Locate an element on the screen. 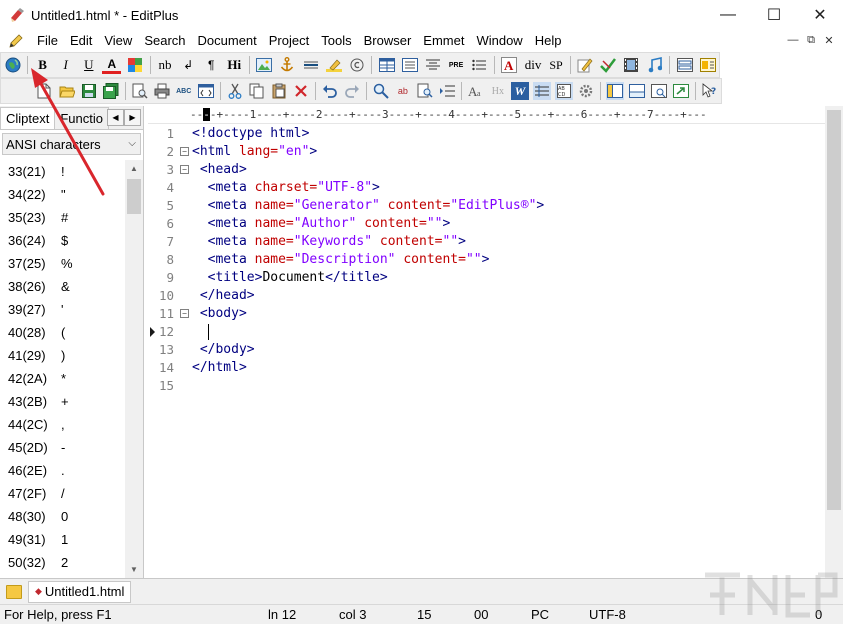 This screenshot has height=624, width=843. tab-scroll-right-button: ▶ is located at coordinates (132, 117).